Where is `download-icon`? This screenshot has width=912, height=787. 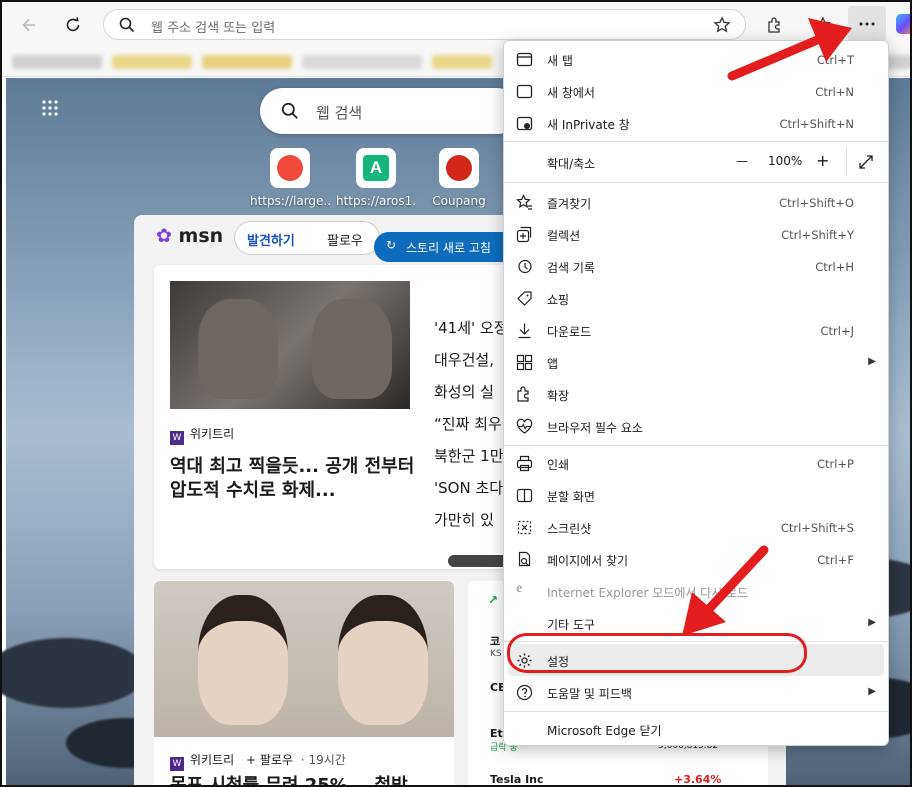 download-icon is located at coordinates (524, 331).